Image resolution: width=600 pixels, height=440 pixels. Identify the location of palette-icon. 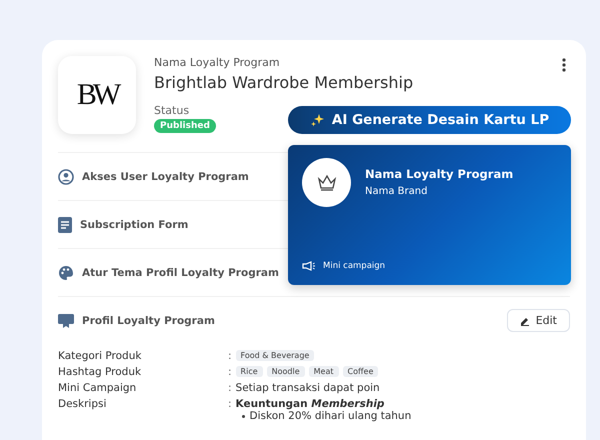
(66, 272).